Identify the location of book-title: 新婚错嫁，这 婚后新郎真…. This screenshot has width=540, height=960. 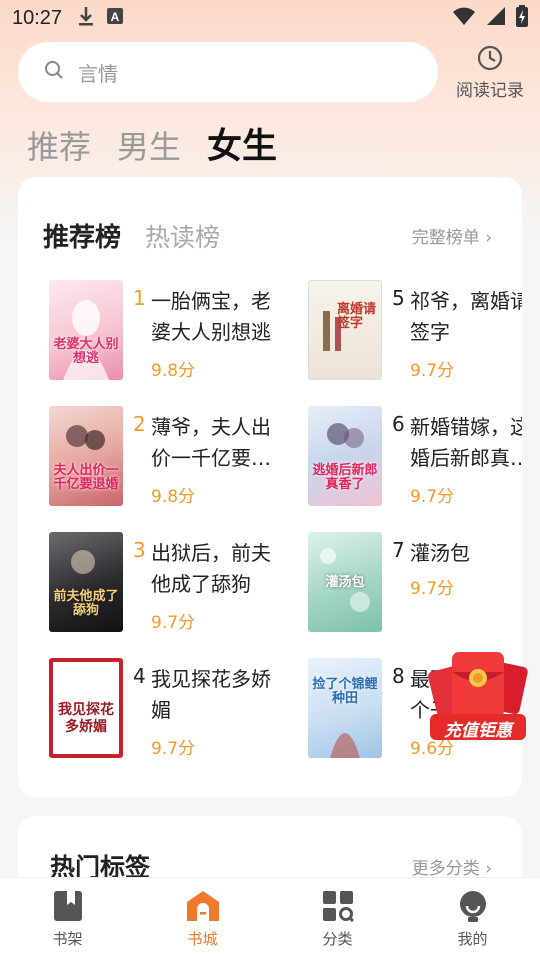
(466, 442).